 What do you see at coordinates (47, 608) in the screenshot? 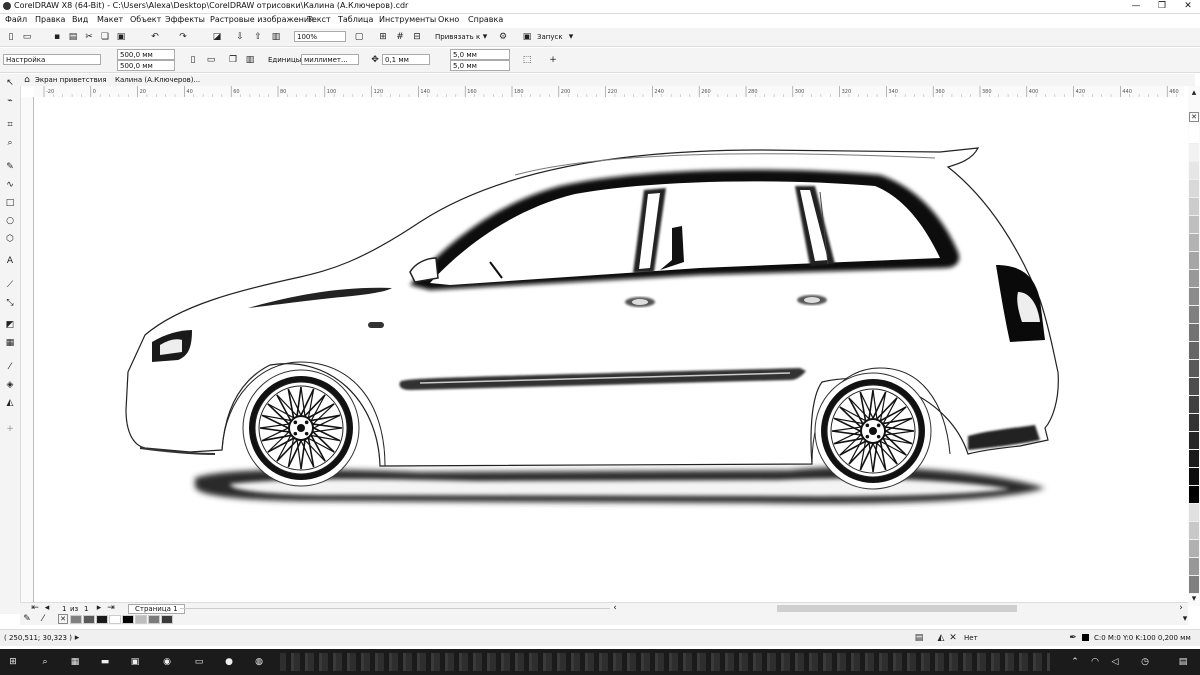
I see `previous-page-icon: ◂` at bounding box center [47, 608].